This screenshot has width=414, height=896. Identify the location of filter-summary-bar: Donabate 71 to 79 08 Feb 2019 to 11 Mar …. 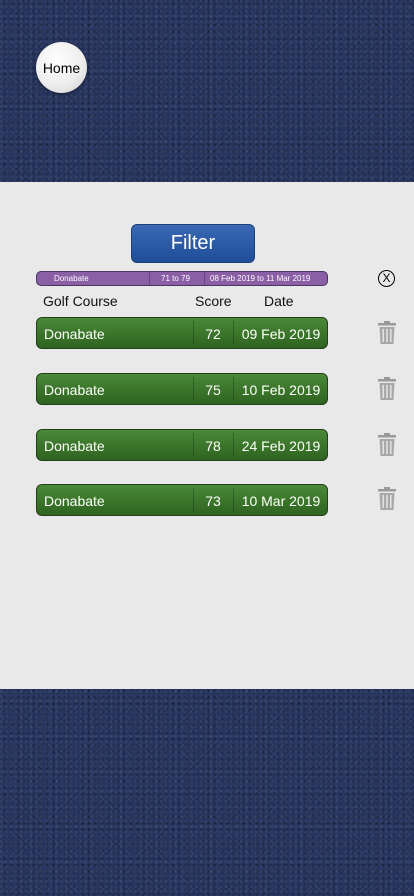
(182, 278).